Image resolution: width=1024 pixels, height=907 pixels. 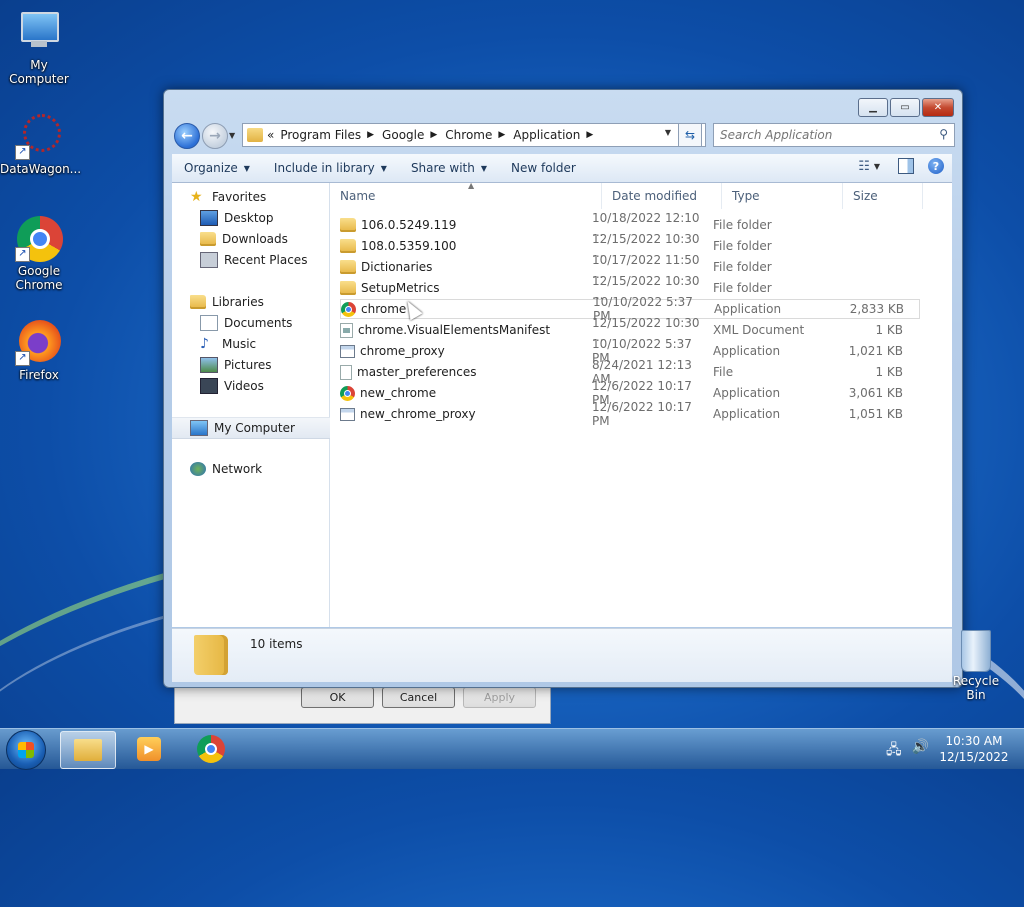 What do you see at coordinates (26, 750) in the screenshot?
I see `start-button` at bounding box center [26, 750].